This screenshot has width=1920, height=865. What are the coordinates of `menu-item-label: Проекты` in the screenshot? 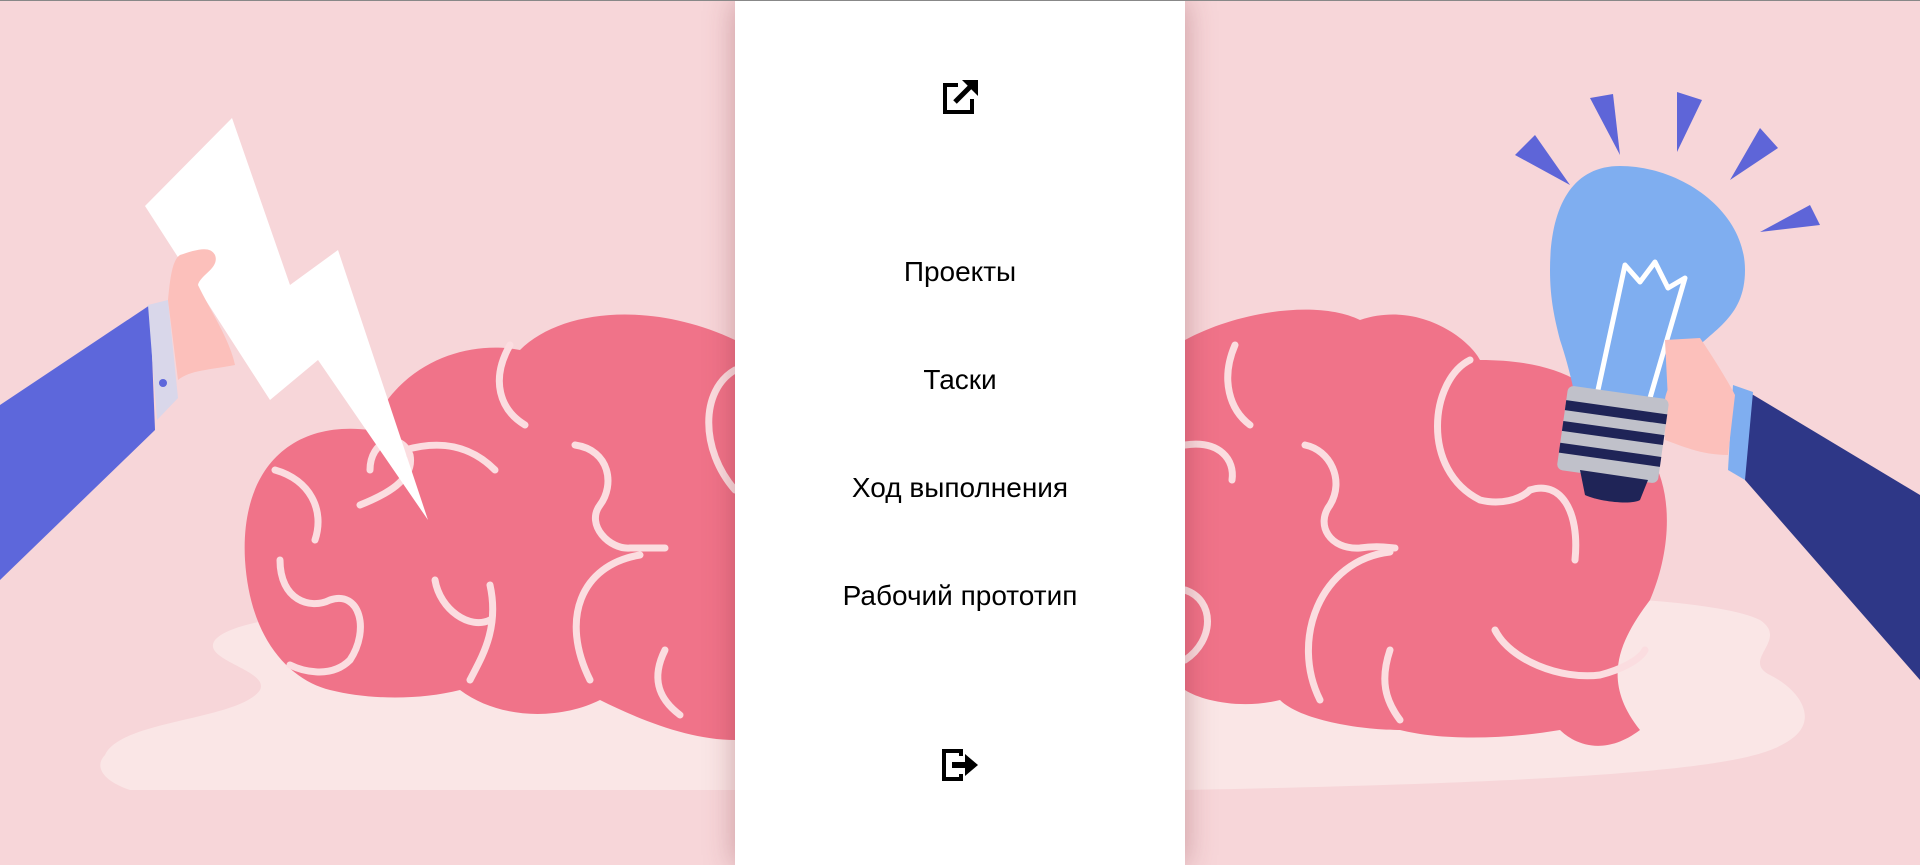 It's located at (960, 271).